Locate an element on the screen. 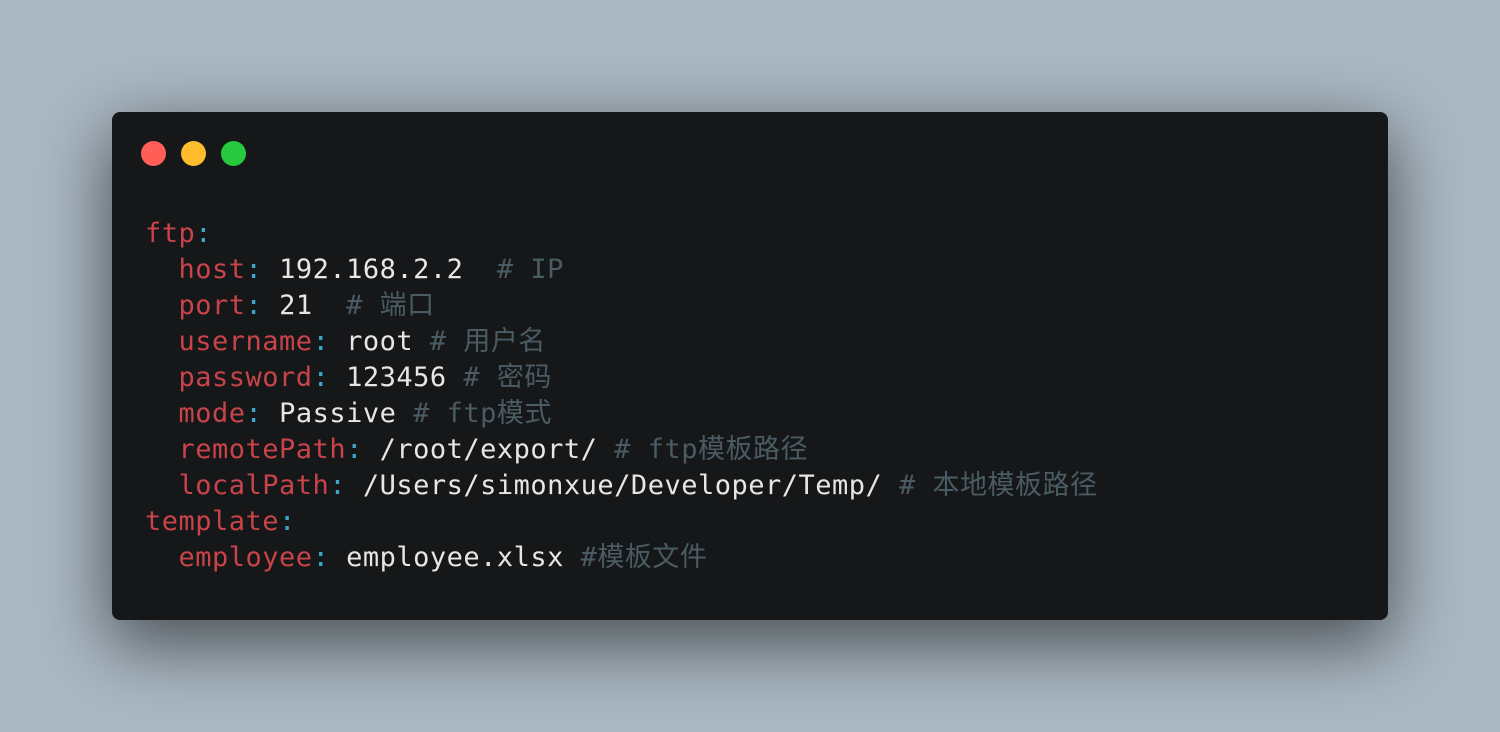 This screenshot has width=1500, height=732. yaml-value: Passive is located at coordinates (329, 413).